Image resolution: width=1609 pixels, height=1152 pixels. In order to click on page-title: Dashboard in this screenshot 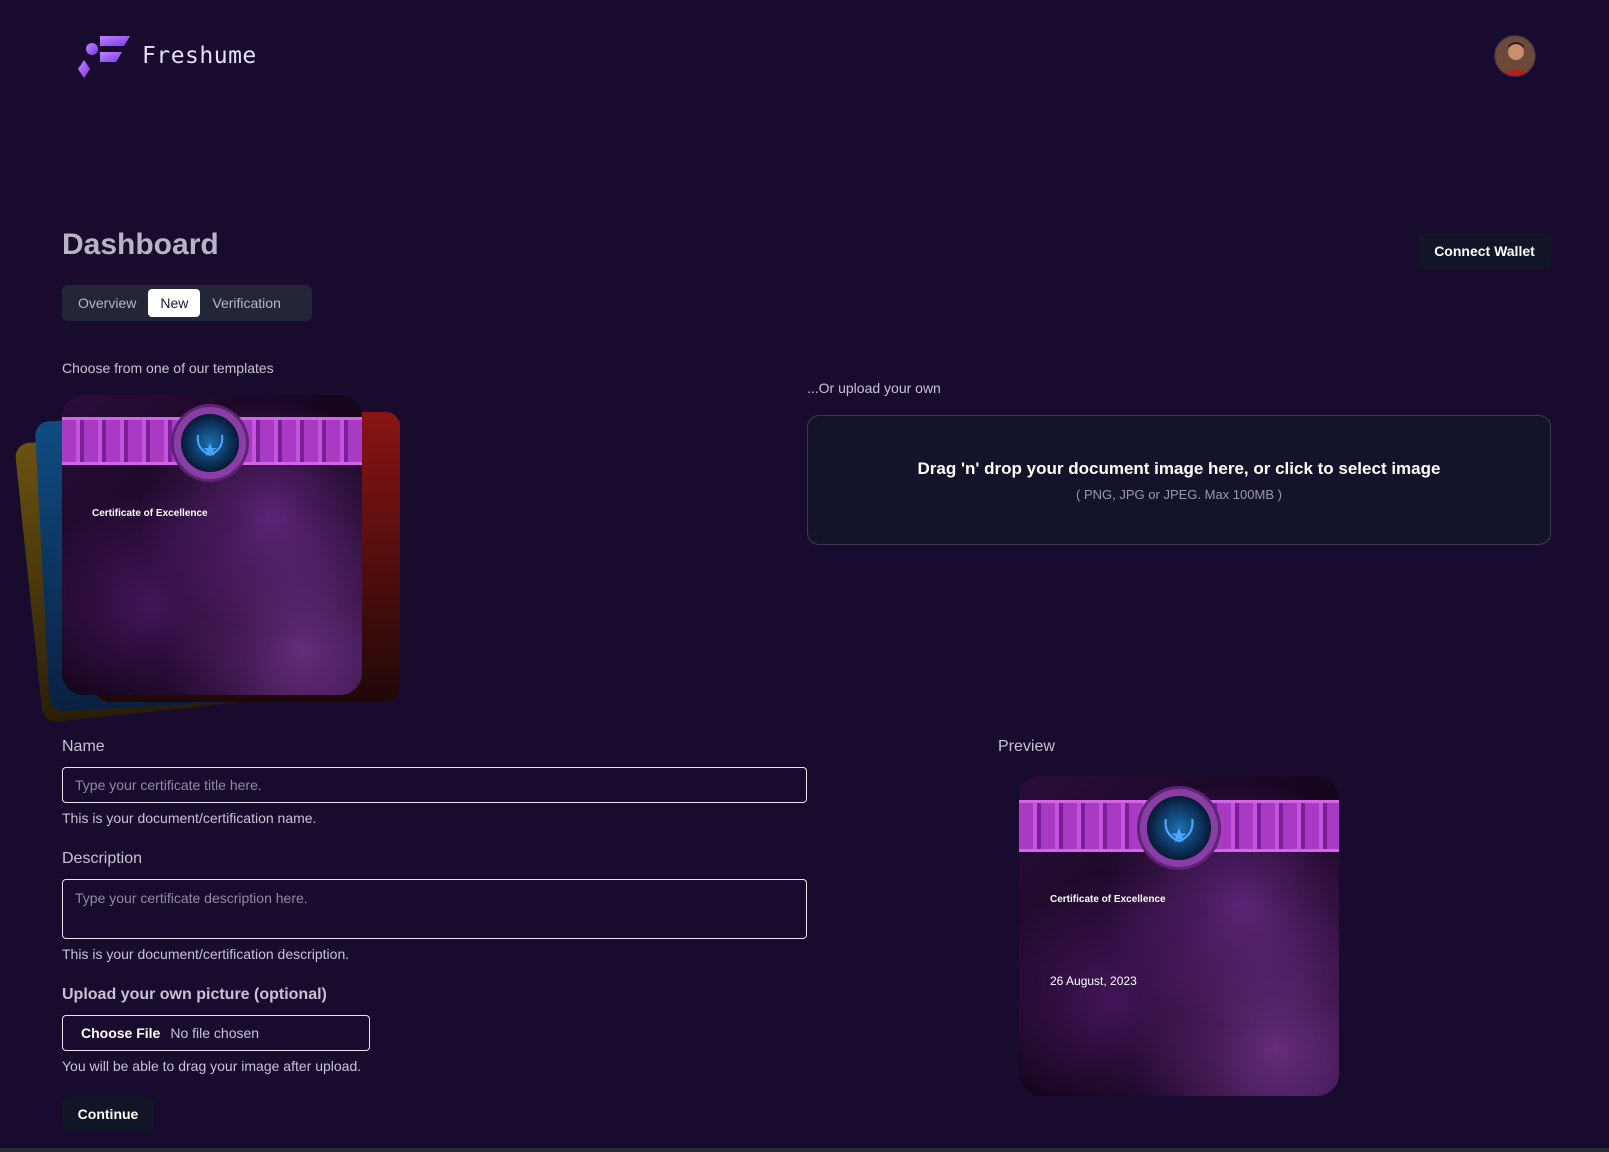, I will do `click(140, 244)`.